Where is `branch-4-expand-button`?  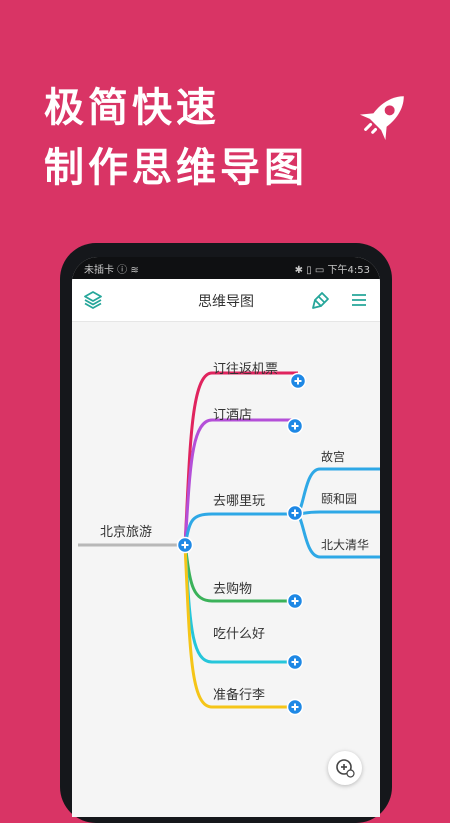 branch-4-expand-button is located at coordinates (295, 601).